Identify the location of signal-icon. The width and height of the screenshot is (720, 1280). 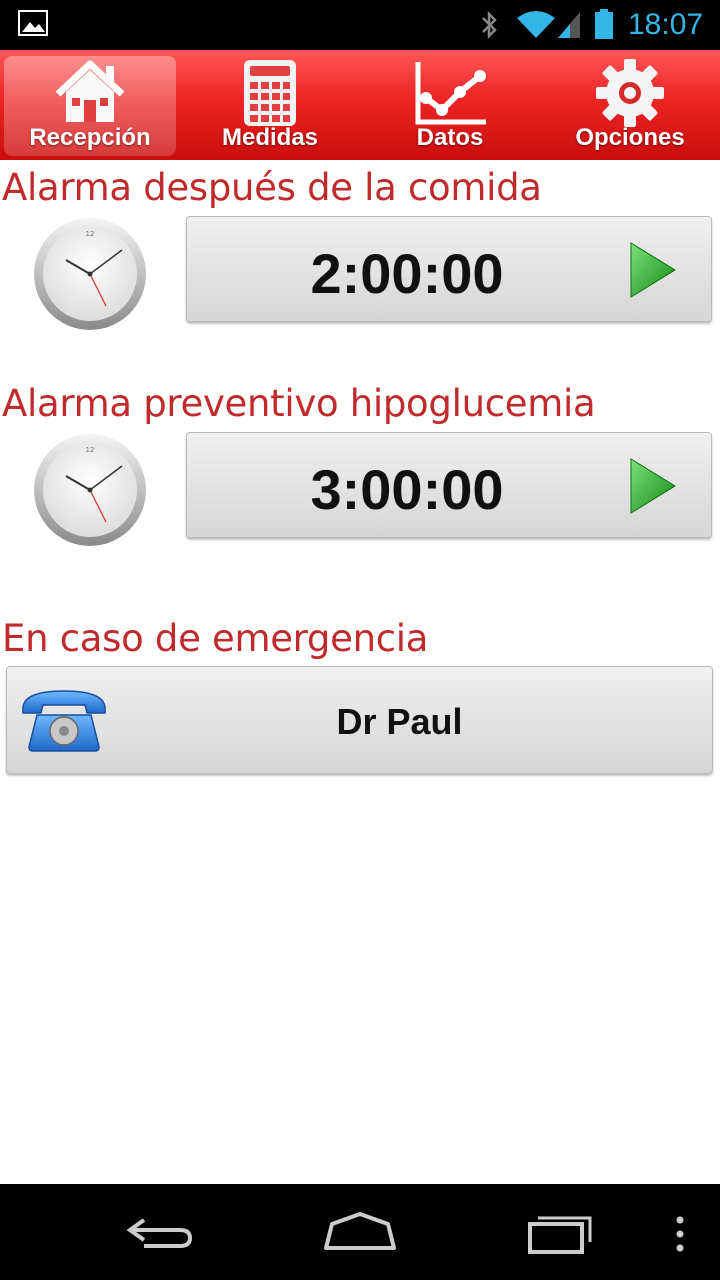
(569, 25).